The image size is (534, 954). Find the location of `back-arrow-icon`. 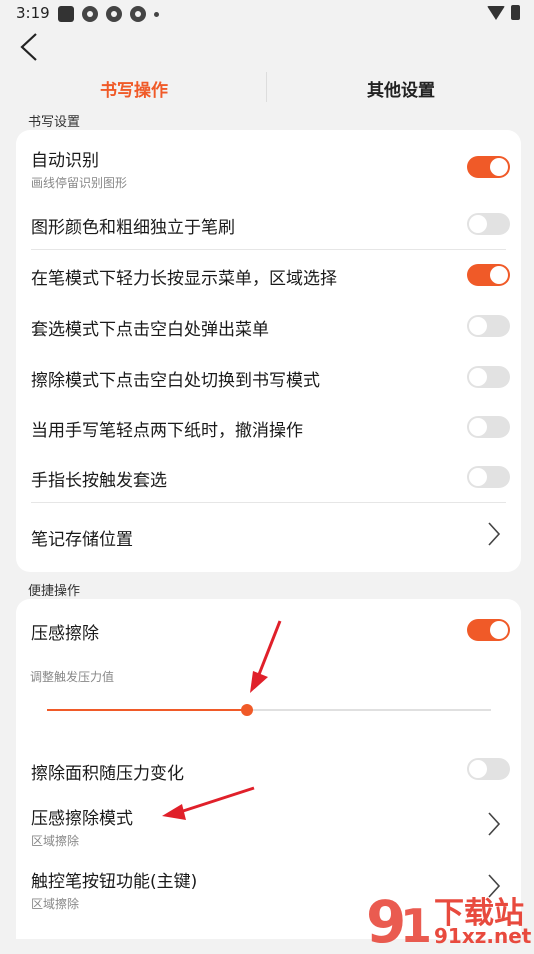

back-arrow-icon is located at coordinates (28, 47).